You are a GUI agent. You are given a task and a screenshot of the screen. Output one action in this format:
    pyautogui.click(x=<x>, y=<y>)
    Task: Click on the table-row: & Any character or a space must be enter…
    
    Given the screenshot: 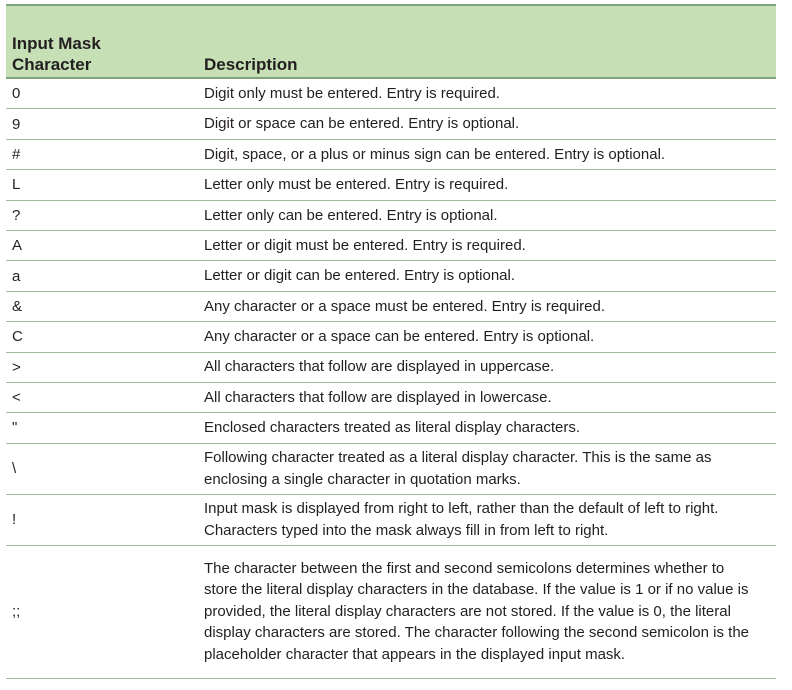 What is the action you would take?
    pyautogui.click(x=391, y=307)
    